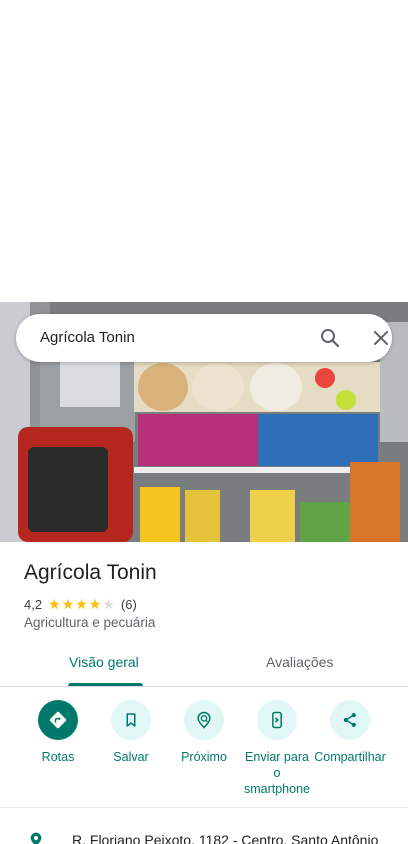 The image size is (408, 844). I want to click on nearby-label: Próximo, so click(204, 757).